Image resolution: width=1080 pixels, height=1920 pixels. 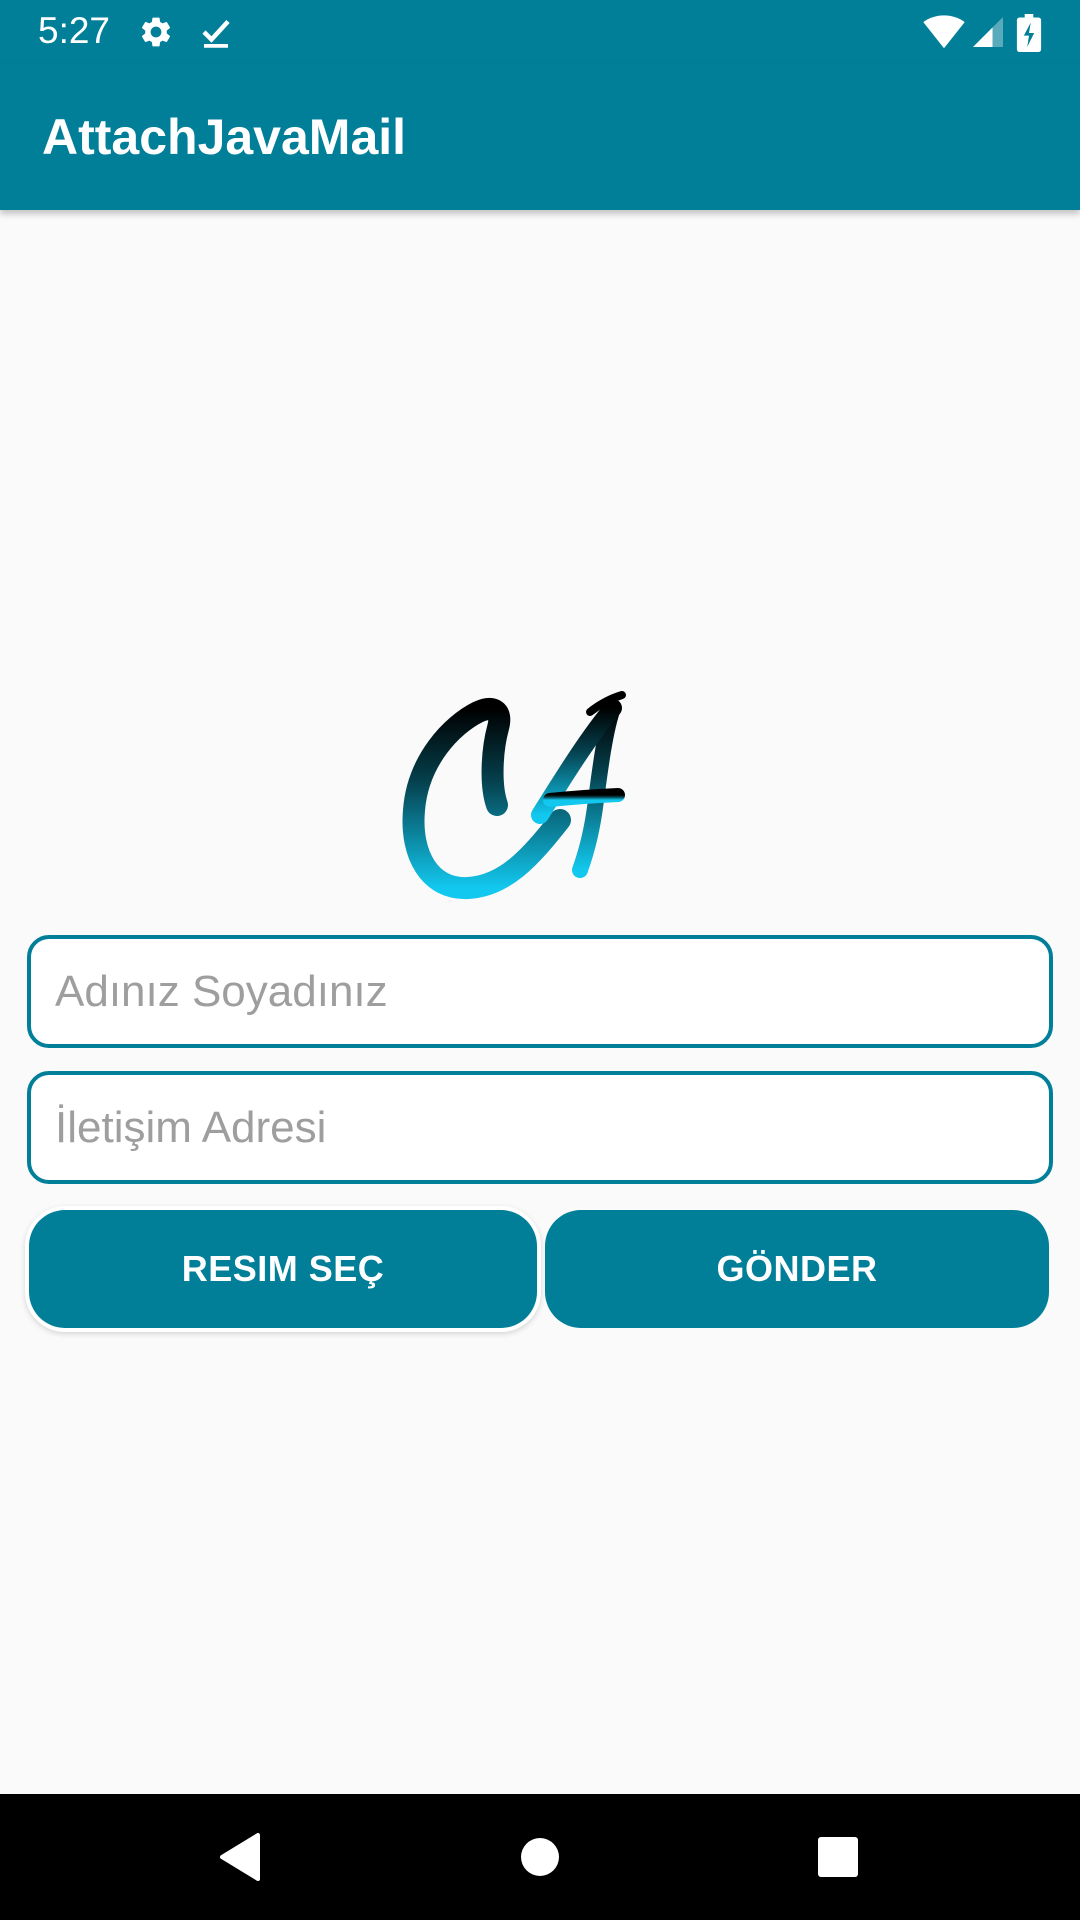 I want to click on app-bar: AttachJavaMail, so click(x=540, y=136).